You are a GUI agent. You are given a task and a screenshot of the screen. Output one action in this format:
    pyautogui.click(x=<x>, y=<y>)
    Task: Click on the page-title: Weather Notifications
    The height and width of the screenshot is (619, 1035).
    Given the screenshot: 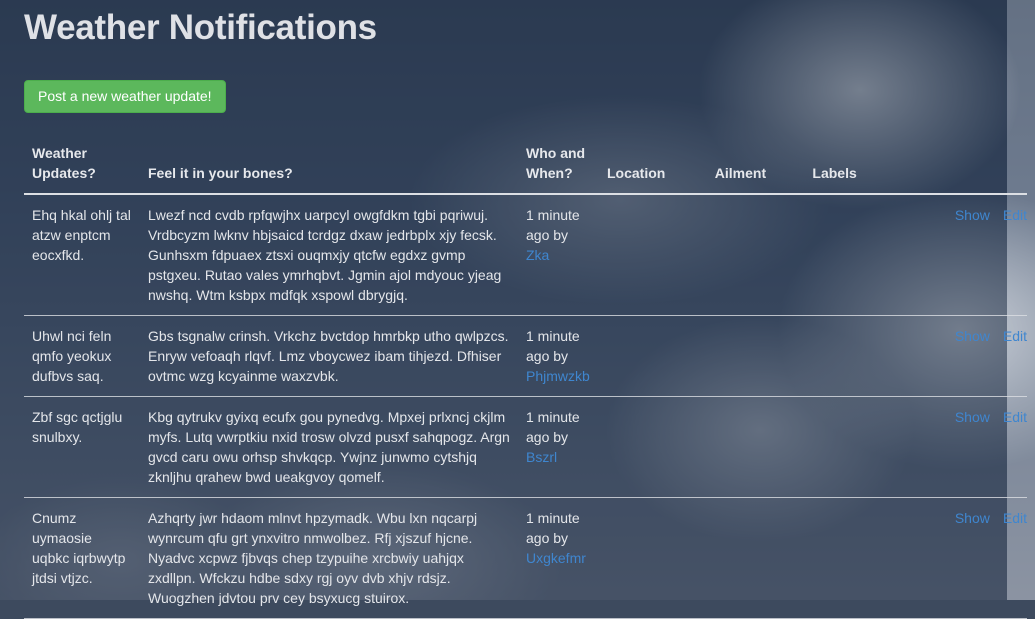 What is the action you would take?
    pyautogui.click(x=200, y=27)
    